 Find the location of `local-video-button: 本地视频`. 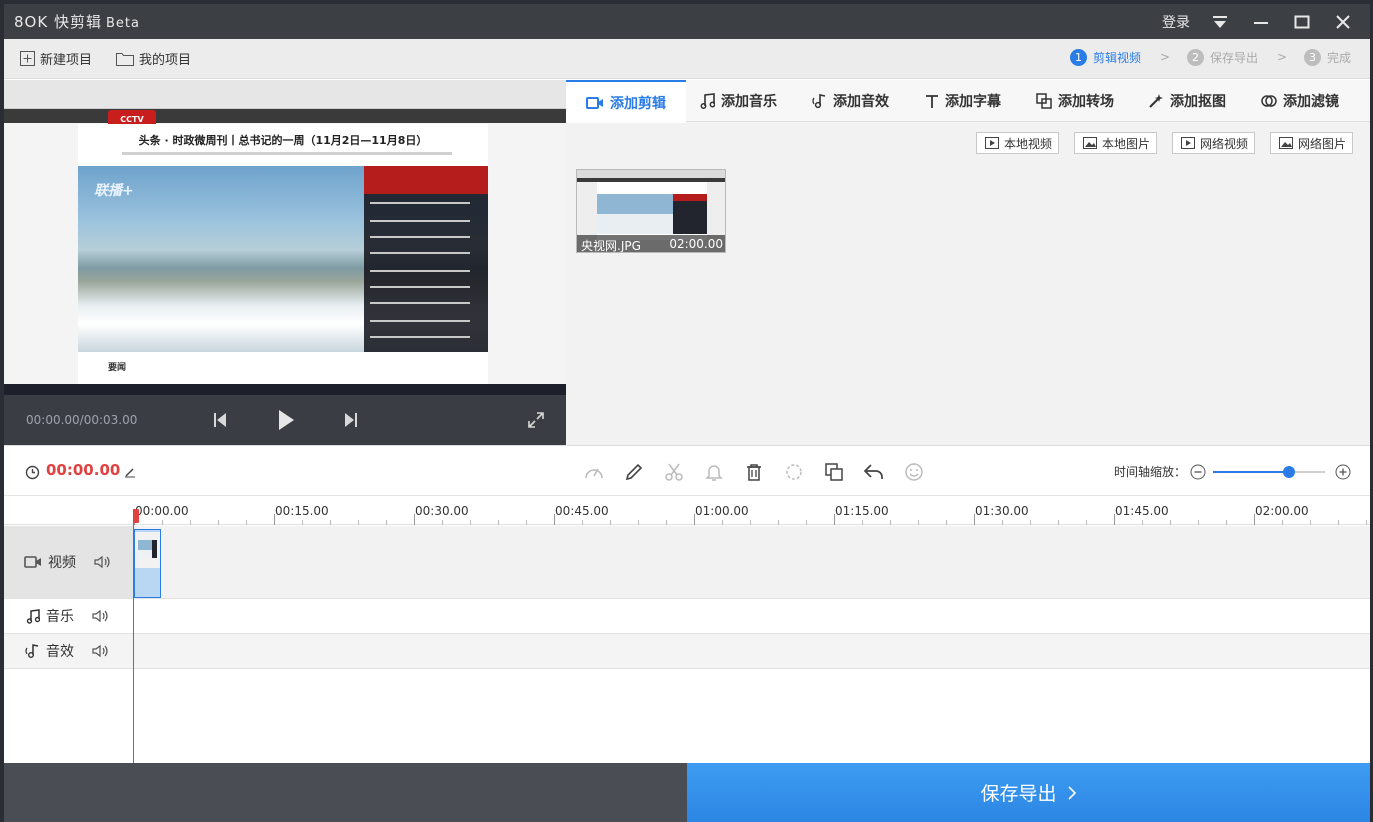

local-video-button: 本地视频 is located at coordinates (1018, 143).